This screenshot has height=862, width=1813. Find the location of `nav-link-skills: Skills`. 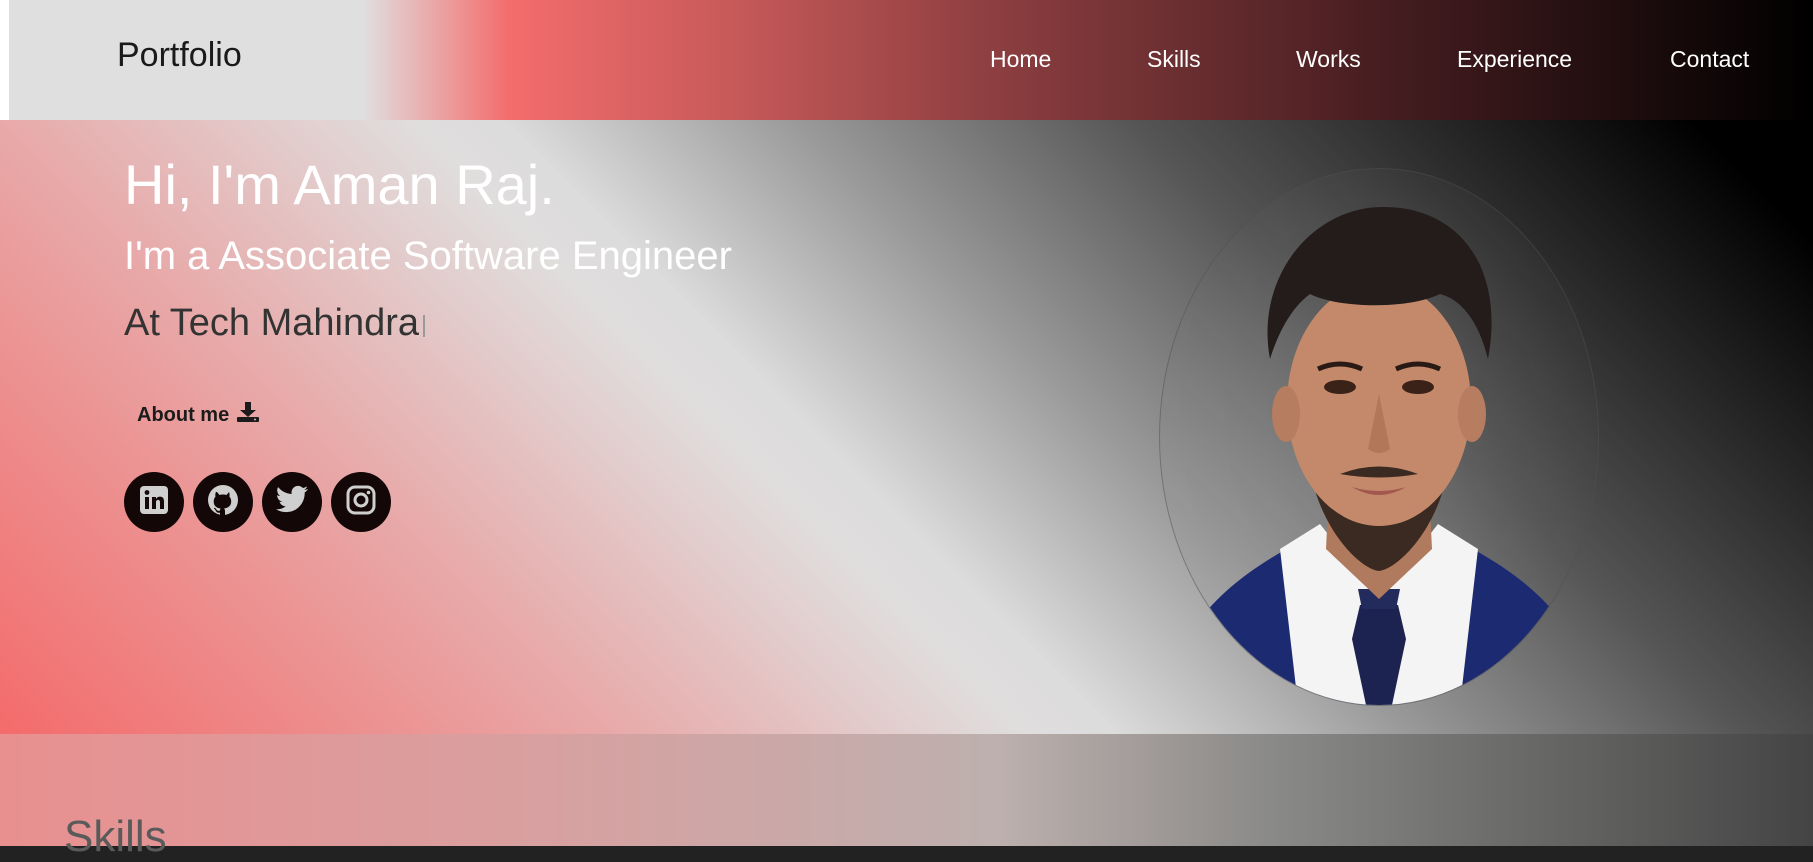

nav-link-skills: Skills is located at coordinates (1174, 59).